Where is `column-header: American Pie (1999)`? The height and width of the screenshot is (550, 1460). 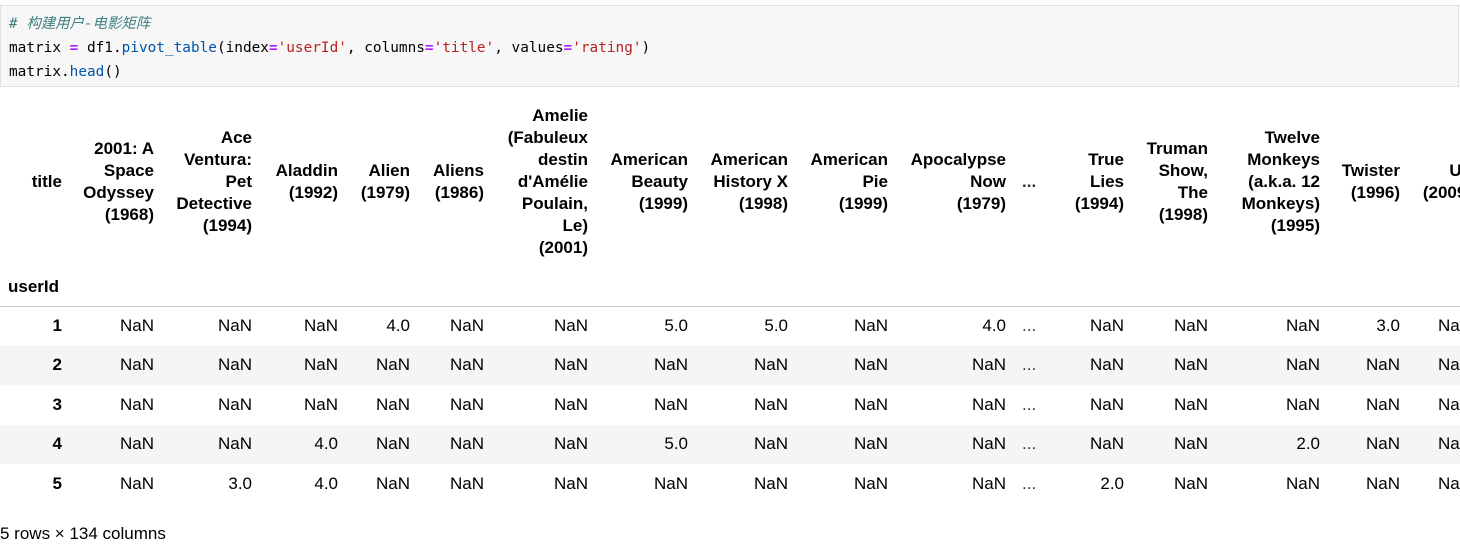
column-header: American Pie (1999) is located at coordinates (846, 181).